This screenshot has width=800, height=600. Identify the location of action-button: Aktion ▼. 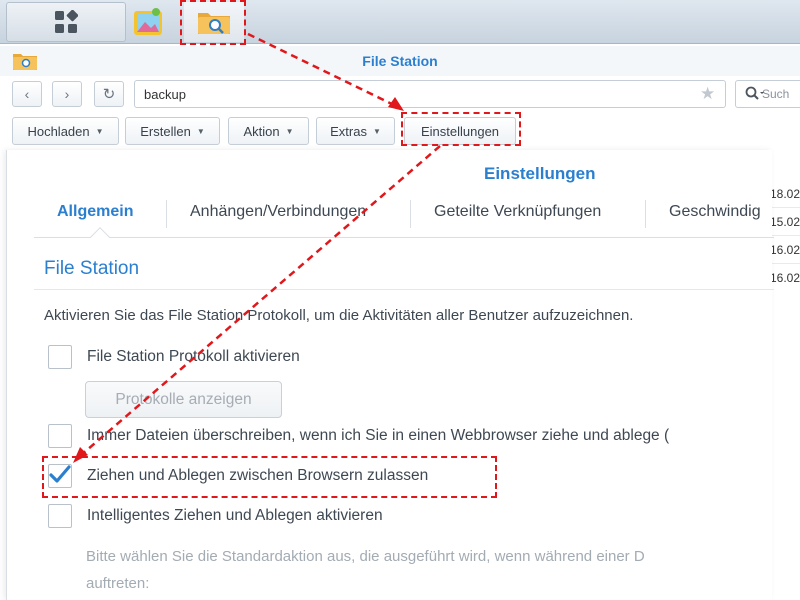
(268, 131).